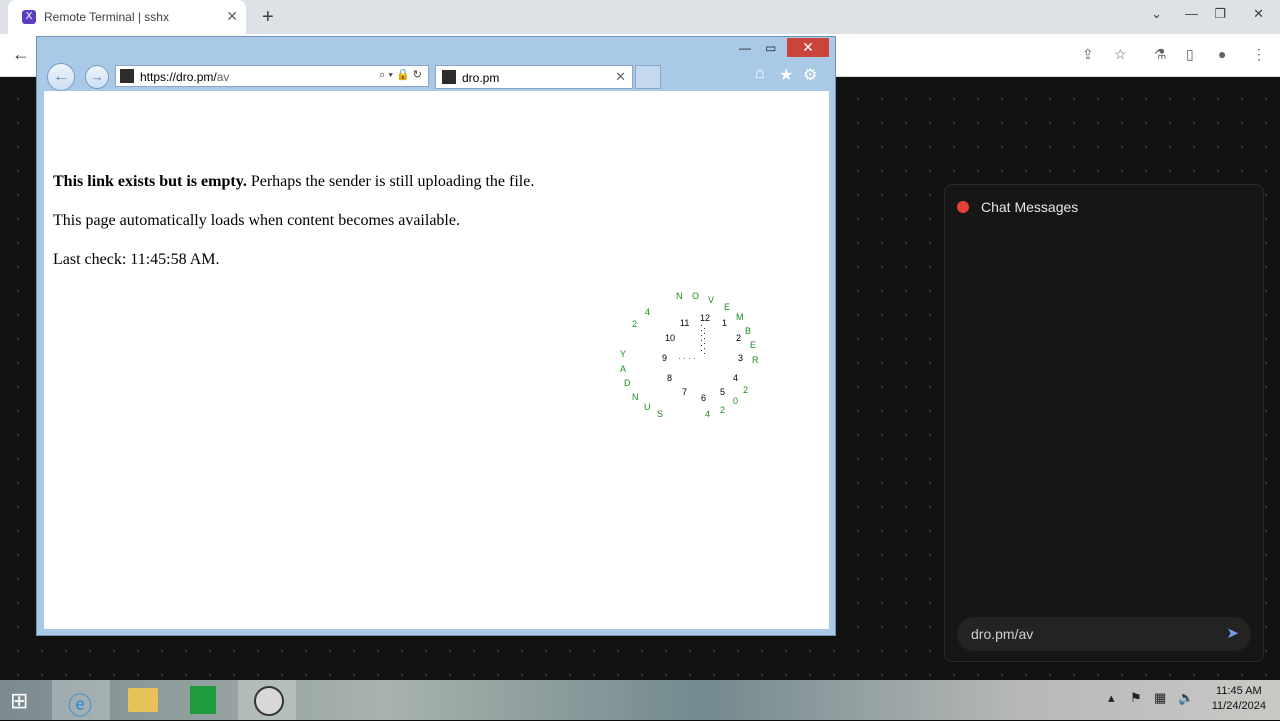 This screenshot has height=721, width=1280. What do you see at coordinates (1136, 698) in the screenshot?
I see `flag-icon: ⚑` at bounding box center [1136, 698].